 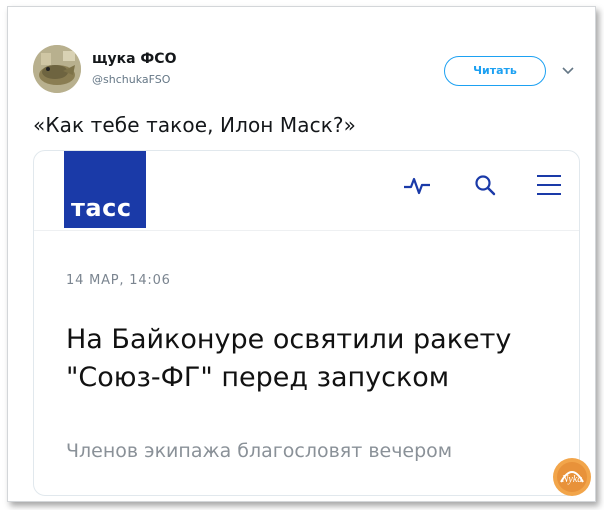 I want to click on author-handle: @shchukaFSO, so click(x=131, y=79).